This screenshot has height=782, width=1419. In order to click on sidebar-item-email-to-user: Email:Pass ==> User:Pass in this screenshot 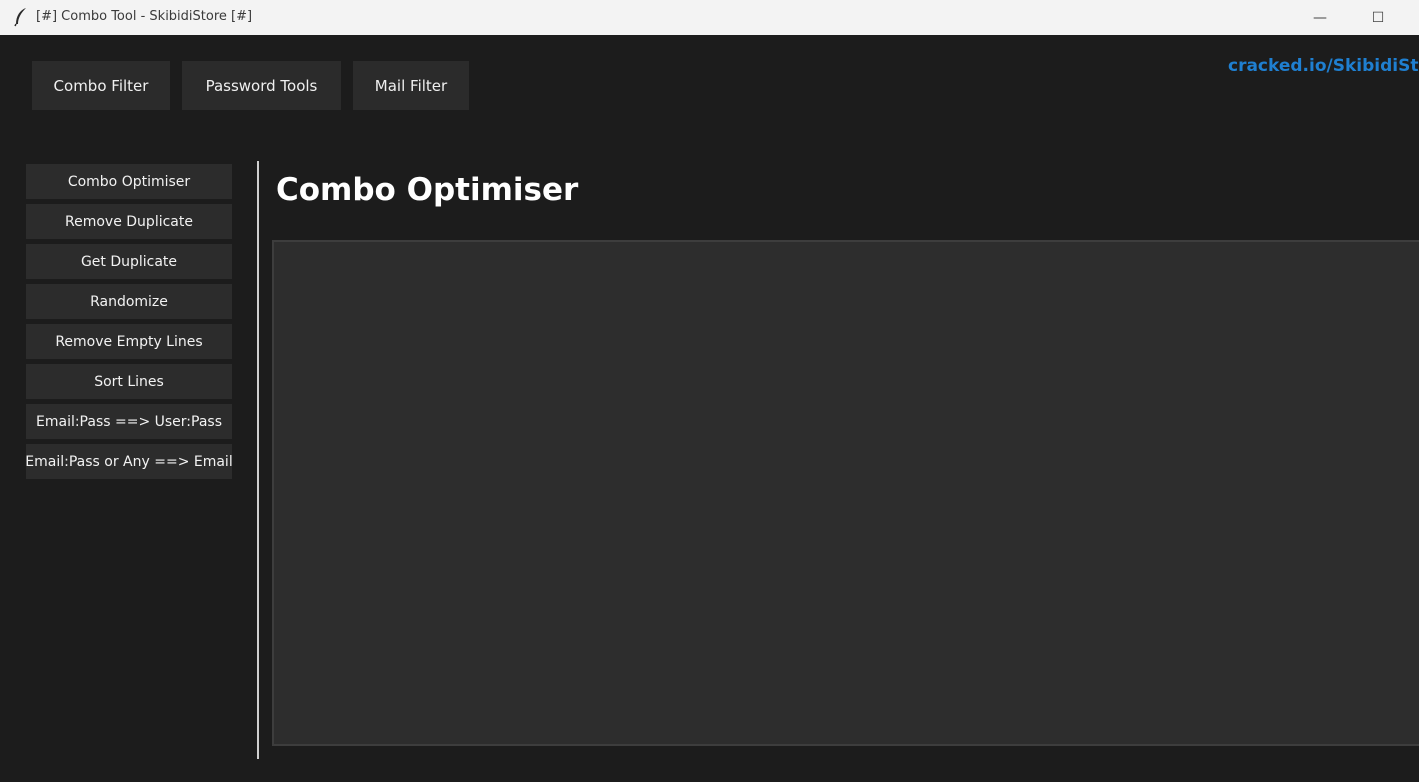, I will do `click(129, 421)`.